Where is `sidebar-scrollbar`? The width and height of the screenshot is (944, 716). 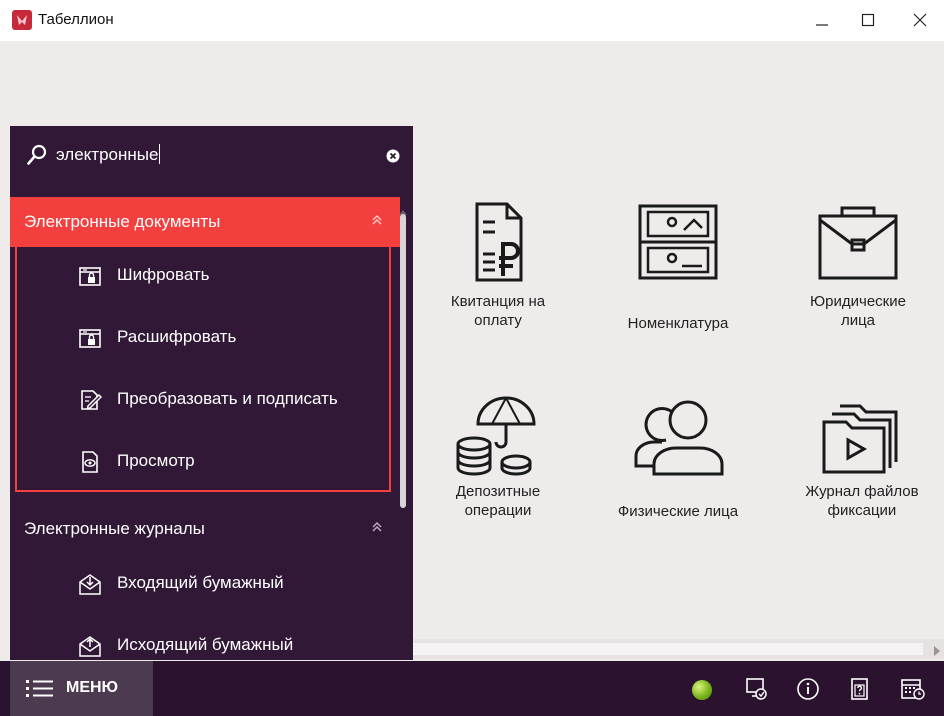
sidebar-scrollbar is located at coordinates (403, 429).